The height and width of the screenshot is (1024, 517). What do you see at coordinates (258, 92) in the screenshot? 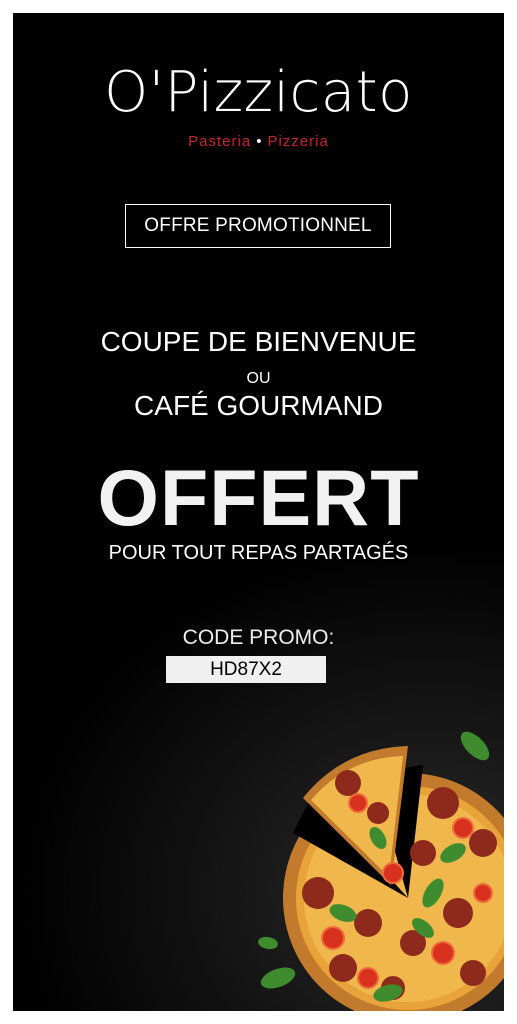
I see `brand-logo: O'Pizzicato` at bounding box center [258, 92].